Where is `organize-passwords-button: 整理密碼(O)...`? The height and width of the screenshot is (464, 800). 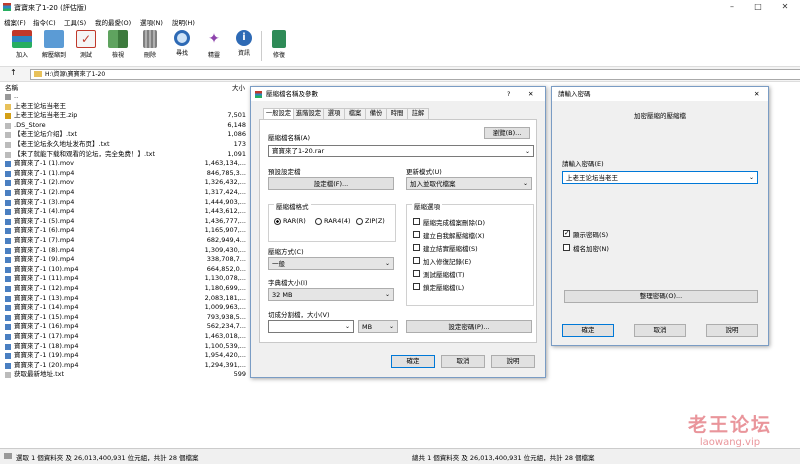 organize-passwords-button: 整理密碼(O)... is located at coordinates (661, 296).